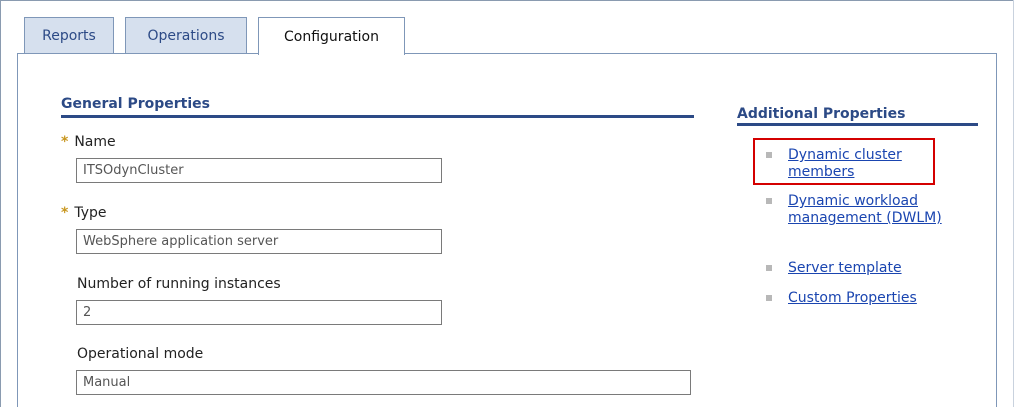 The width and height of the screenshot is (1014, 407). What do you see at coordinates (863, 164) in the screenshot?
I see `dynamic-cluster-members-link: Dynamic cluster members` at bounding box center [863, 164].